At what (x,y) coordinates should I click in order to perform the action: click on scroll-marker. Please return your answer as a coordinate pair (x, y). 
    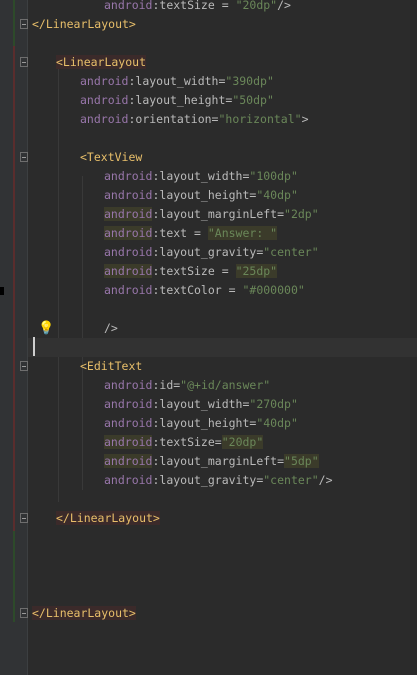
    Looking at the image, I should click on (2, 291).